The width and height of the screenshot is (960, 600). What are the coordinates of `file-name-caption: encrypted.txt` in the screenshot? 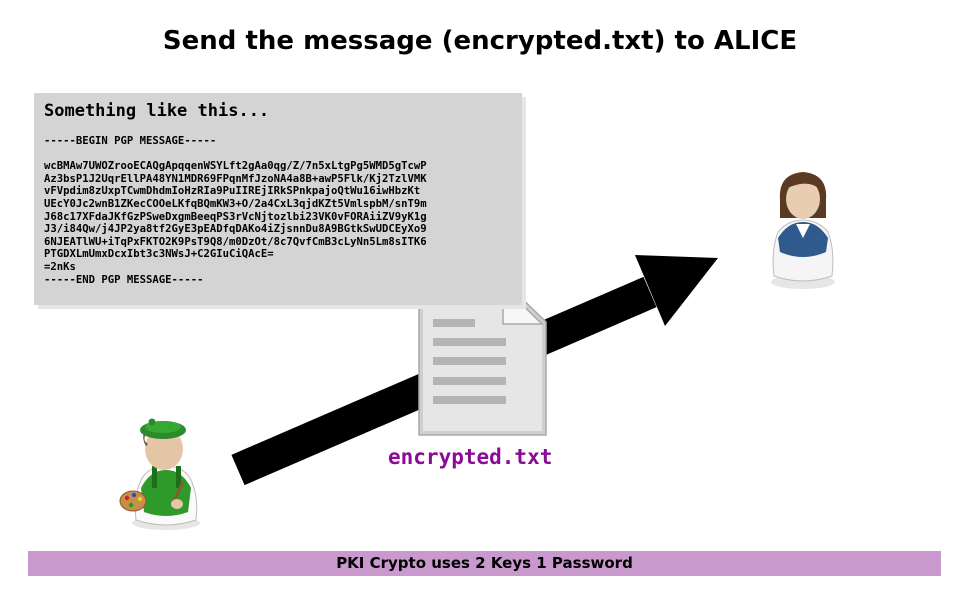 It's located at (470, 457).